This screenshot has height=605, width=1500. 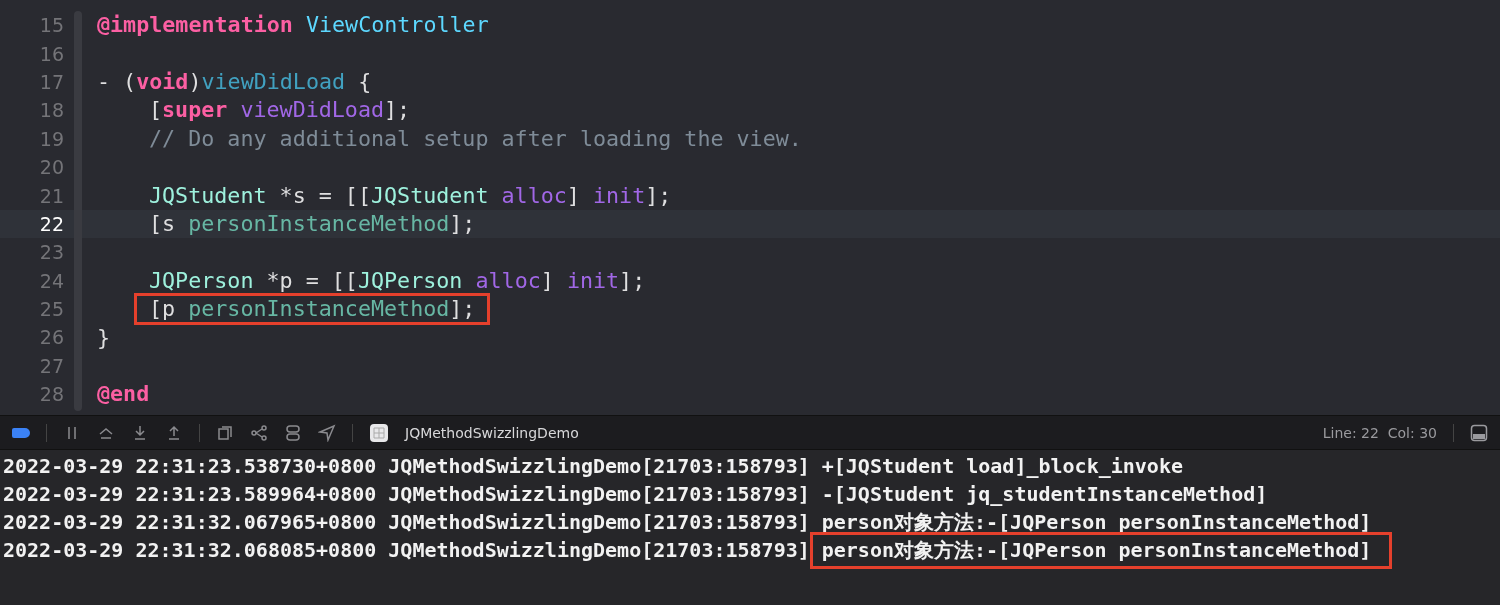 What do you see at coordinates (397, 280) in the screenshot?
I see `code-line: JQPerson *p = [[JQPerson alloc] init];` at bounding box center [397, 280].